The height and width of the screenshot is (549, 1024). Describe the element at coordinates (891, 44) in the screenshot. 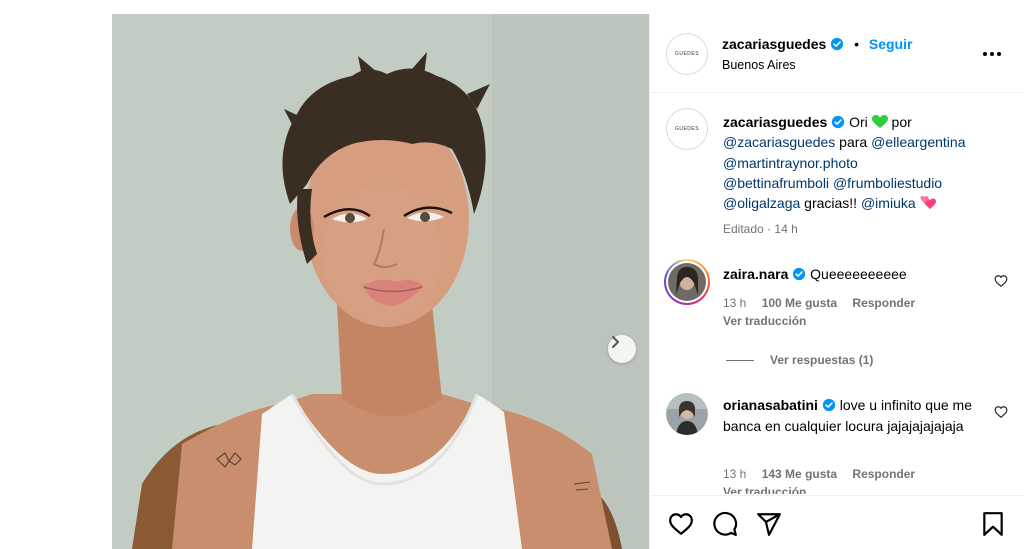

I see `follow-button: Seguir` at that location.